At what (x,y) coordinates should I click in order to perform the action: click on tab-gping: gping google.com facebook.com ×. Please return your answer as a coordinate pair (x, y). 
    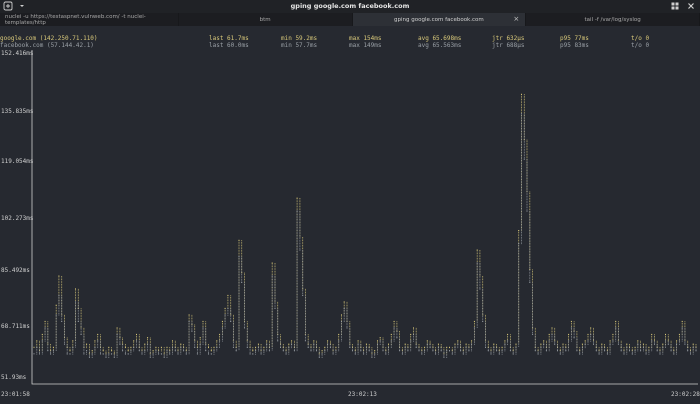
    Looking at the image, I should click on (439, 19).